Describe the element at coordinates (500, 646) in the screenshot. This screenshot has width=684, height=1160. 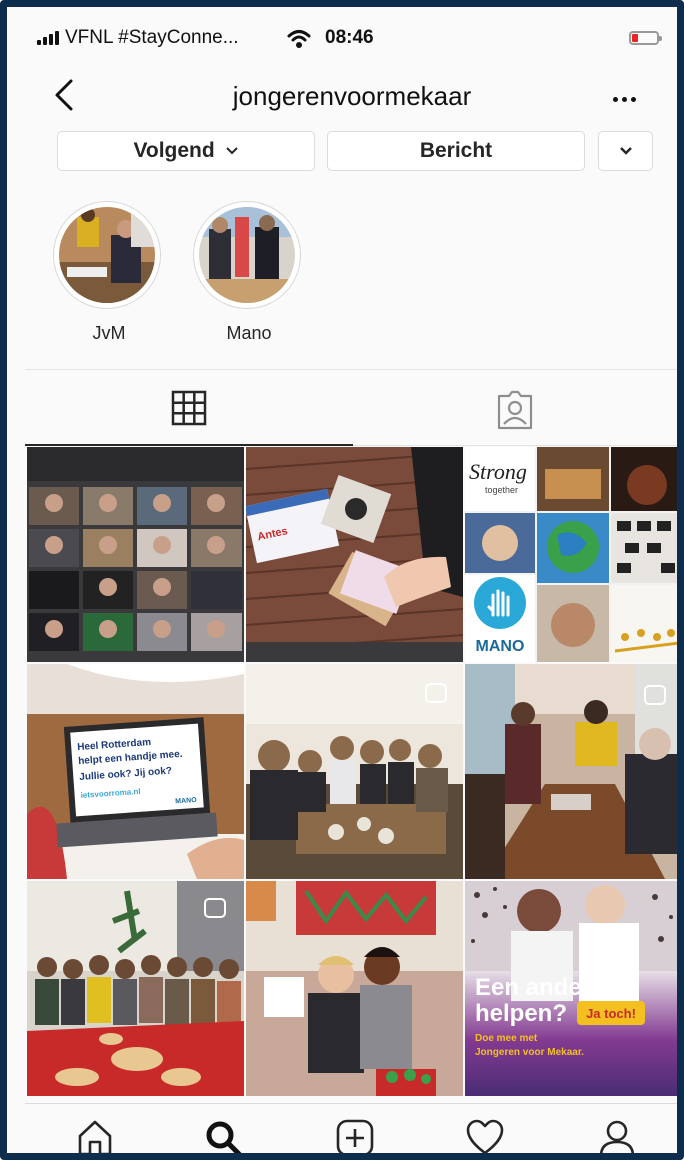
I see `mano-logo-text: MANO` at that location.